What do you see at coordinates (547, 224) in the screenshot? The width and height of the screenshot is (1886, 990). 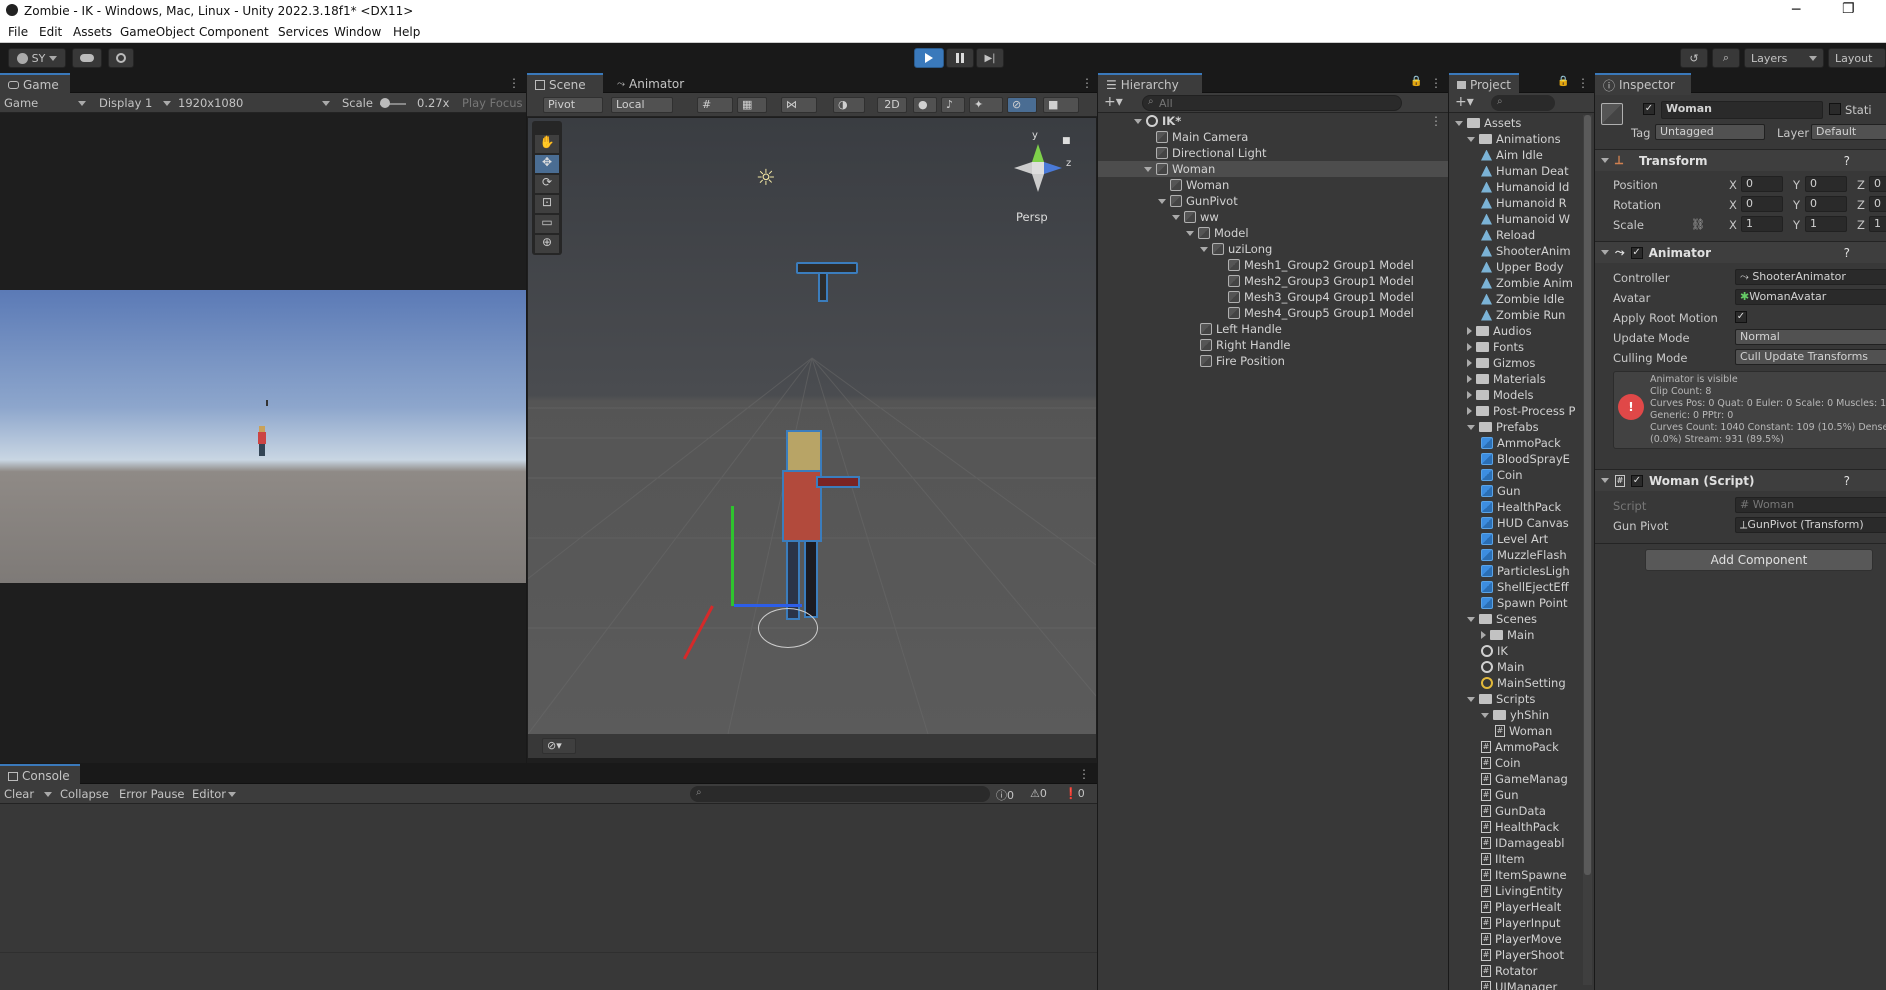 I see `rect-tool-icon: ▭` at bounding box center [547, 224].